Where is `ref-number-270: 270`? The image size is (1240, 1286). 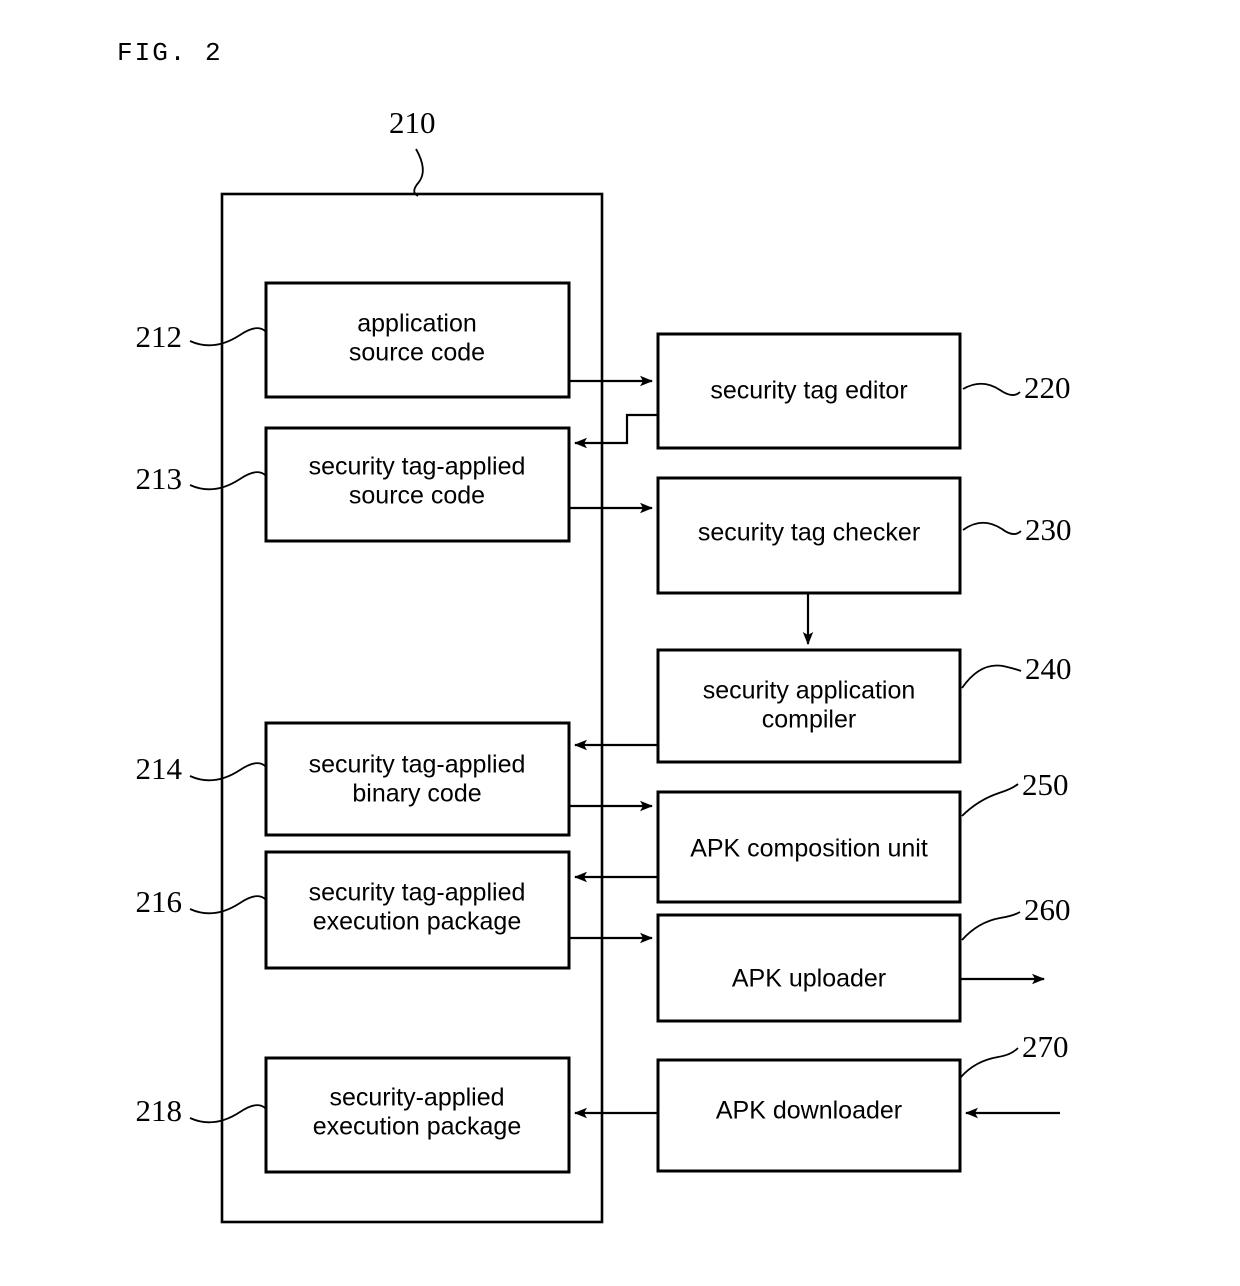 ref-number-270: 270 is located at coordinates (1045, 1046).